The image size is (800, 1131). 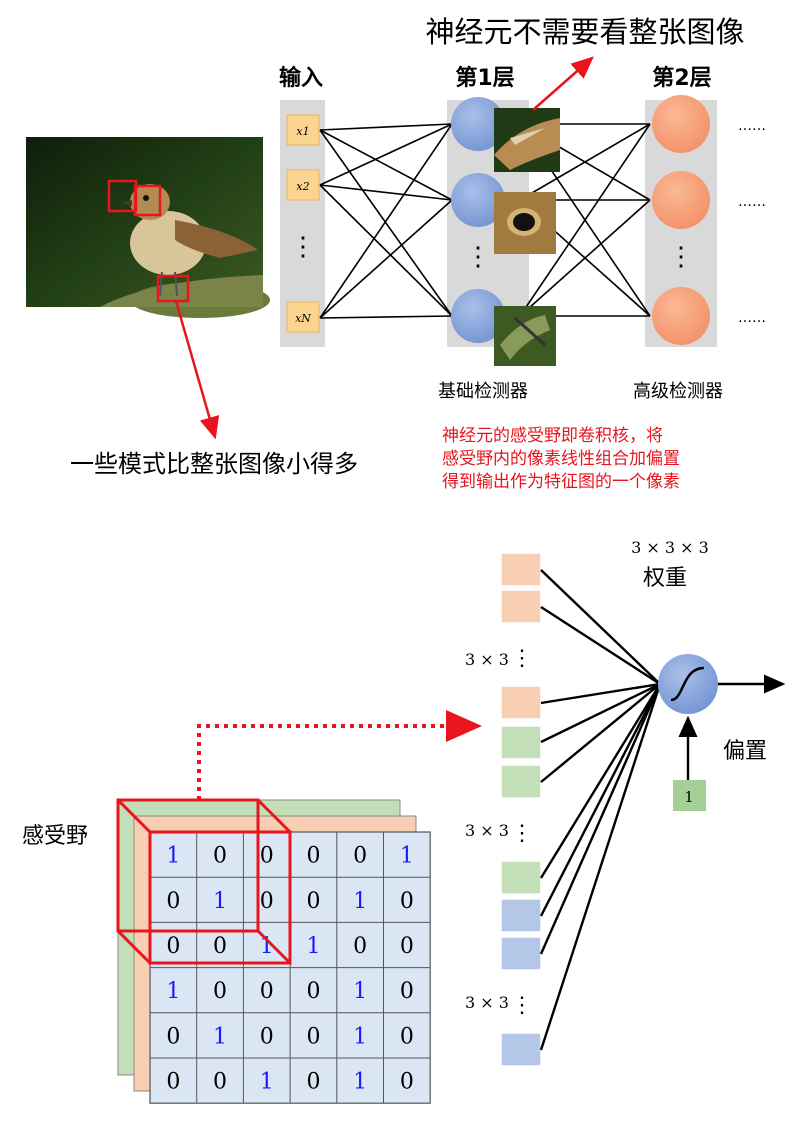 I want to click on bird-photo, so click(x=148, y=227).